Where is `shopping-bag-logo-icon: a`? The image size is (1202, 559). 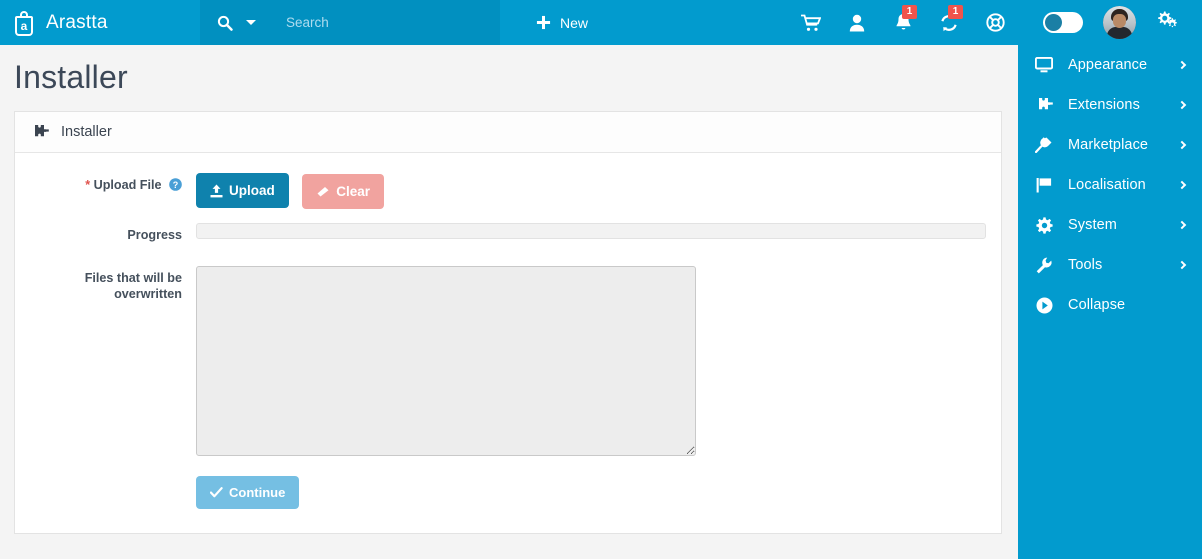
shopping-bag-logo-icon: a is located at coordinates (24, 23).